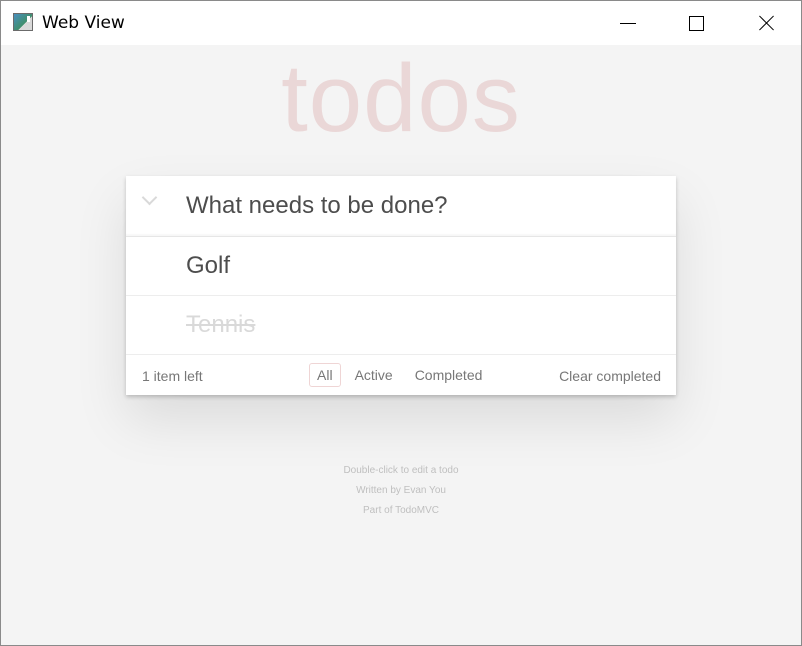 The height and width of the screenshot is (646, 802). What do you see at coordinates (83, 23) in the screenshot?
I see `window-title: Web View` at bounding box center [83, 23].